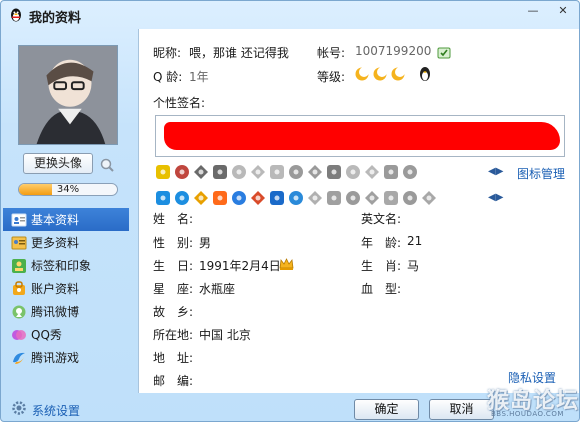 The width and height of the screenshot is (580, 422). What do you see at coordinates (66, 288) in the screenshot?
I see `sidebar-item-account: 账户资料` at bounding box center [66, 288].